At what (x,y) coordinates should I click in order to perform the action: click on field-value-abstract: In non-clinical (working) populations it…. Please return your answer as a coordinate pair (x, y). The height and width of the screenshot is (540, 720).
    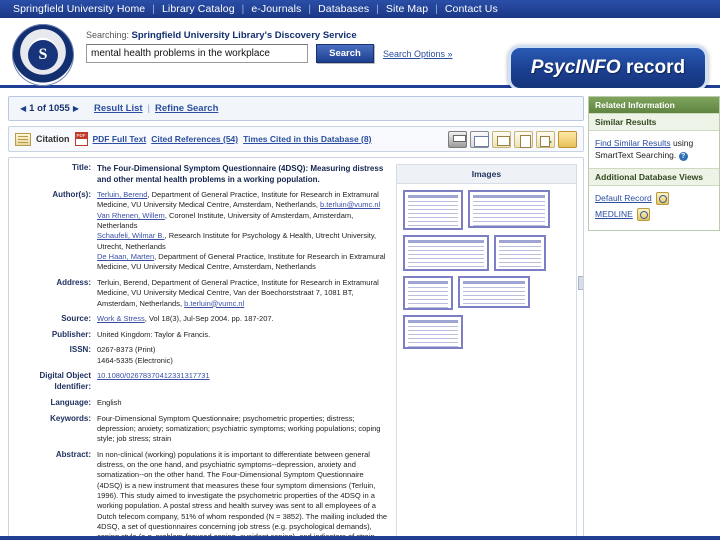
    Looking at the image, I should click on (242, 494).